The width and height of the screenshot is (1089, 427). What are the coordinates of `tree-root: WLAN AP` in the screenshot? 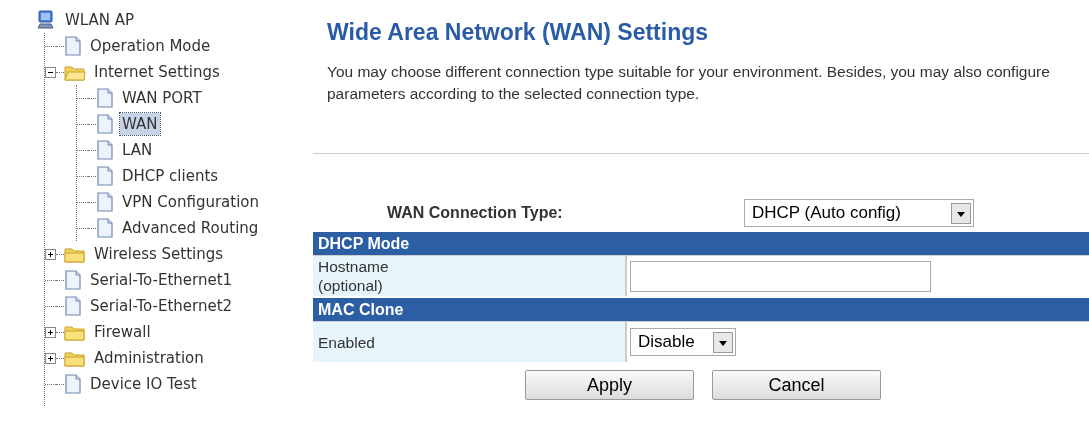 It's located at (100, 20).